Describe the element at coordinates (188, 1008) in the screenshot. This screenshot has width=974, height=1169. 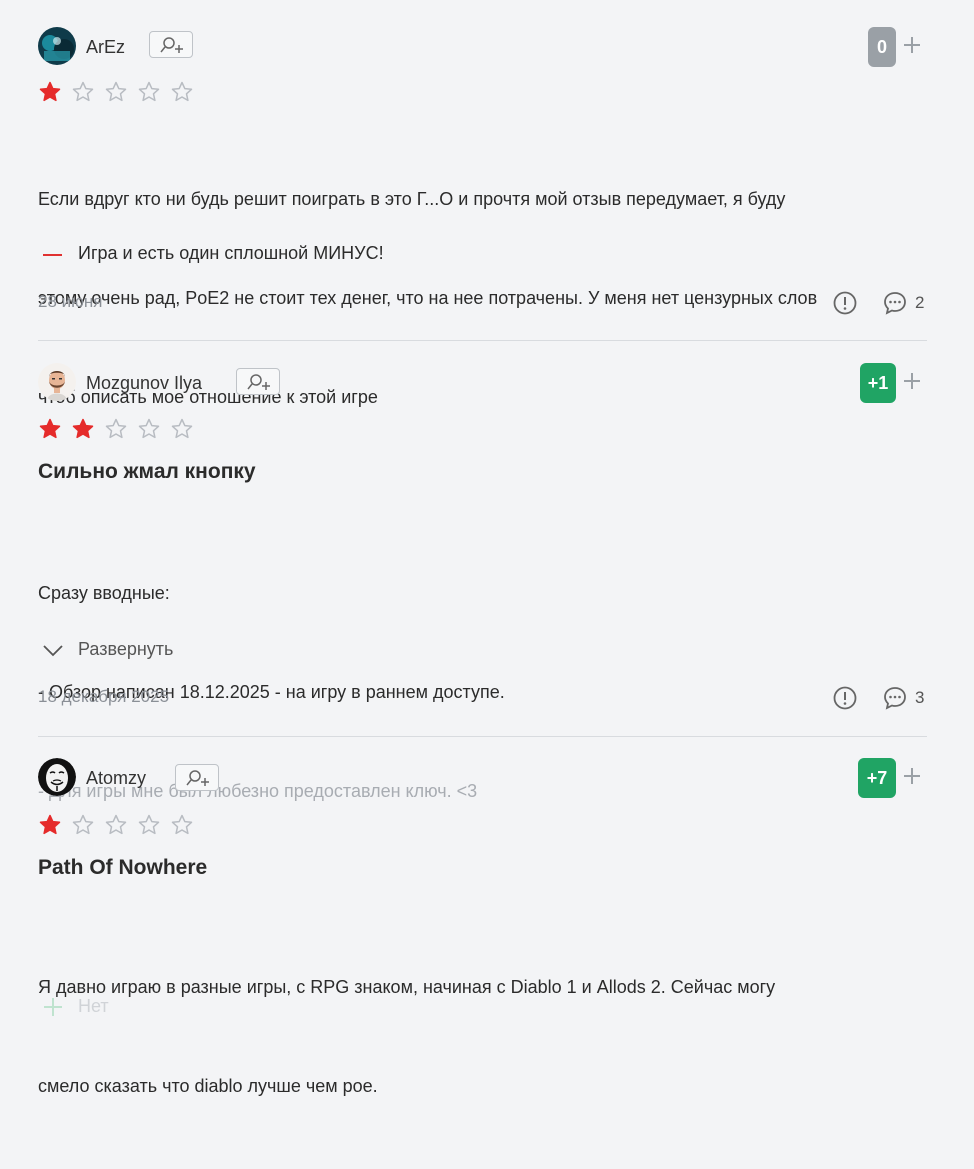
I see `plus-point: Нет` at that location.